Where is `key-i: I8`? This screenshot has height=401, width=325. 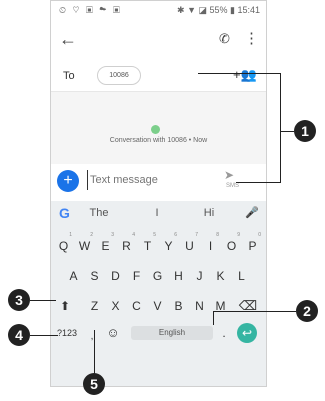 key-i: I8 is located at coordinates (210, 245).